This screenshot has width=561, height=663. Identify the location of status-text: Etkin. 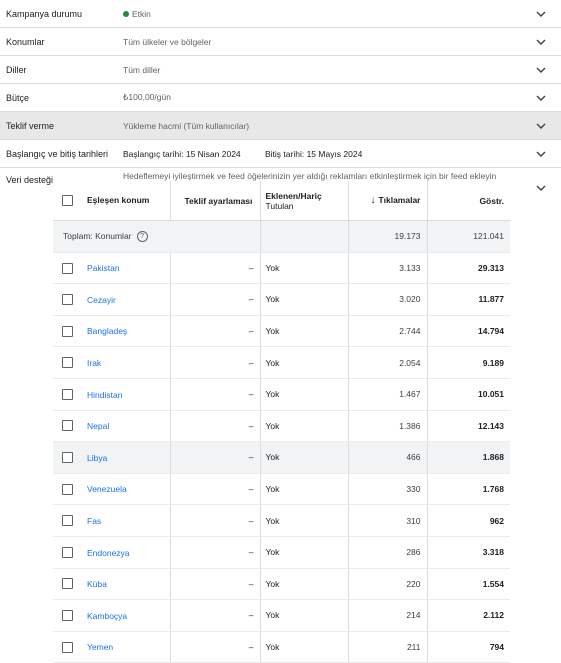
(141, 13).